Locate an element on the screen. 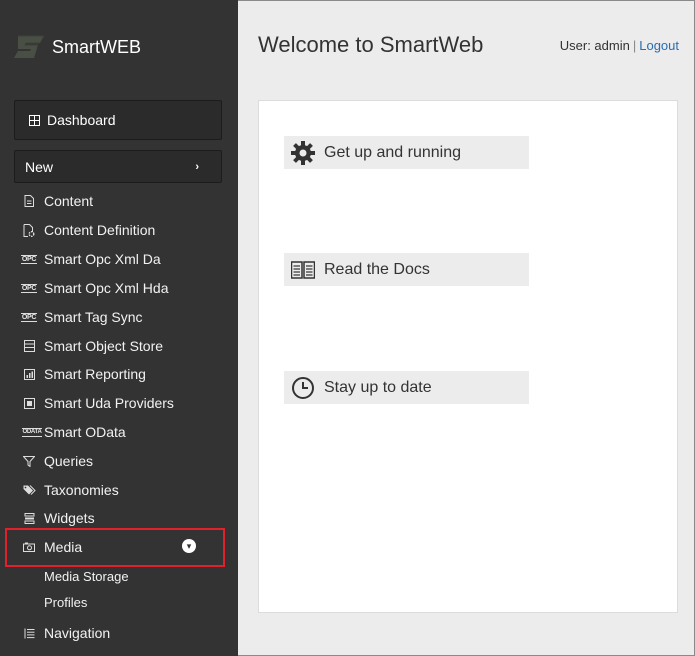 This screenshot has height=656, width=695. tile-label: Get up and running is located at coordinates (392, 152).